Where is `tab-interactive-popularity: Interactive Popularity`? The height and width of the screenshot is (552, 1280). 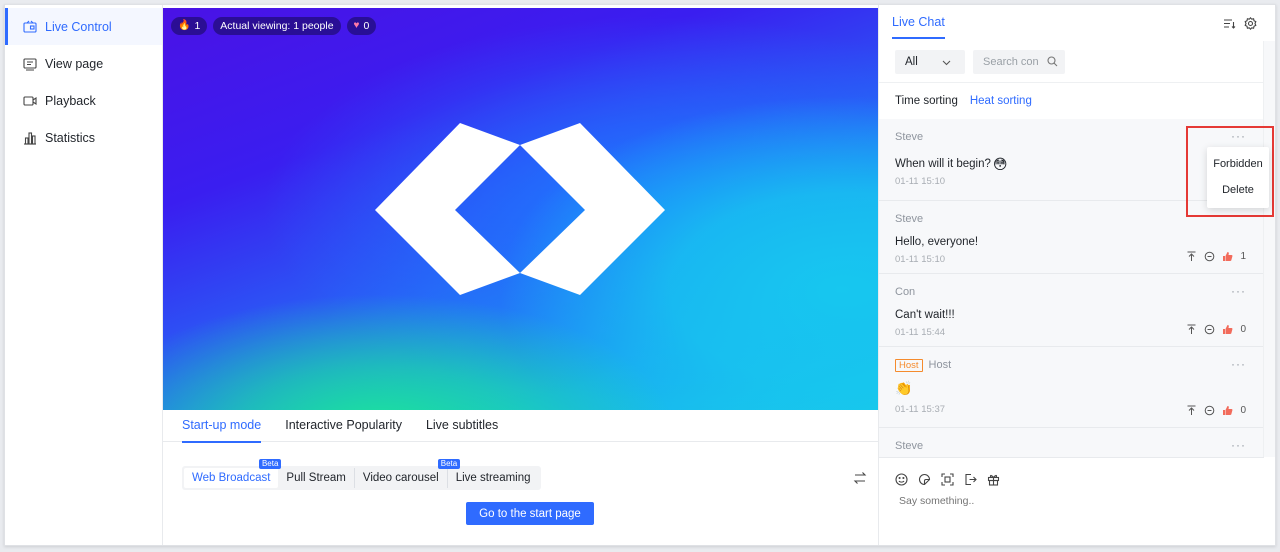 tab-interactive-popularity: Interactive Popularity is located at coordinates (343, 426).